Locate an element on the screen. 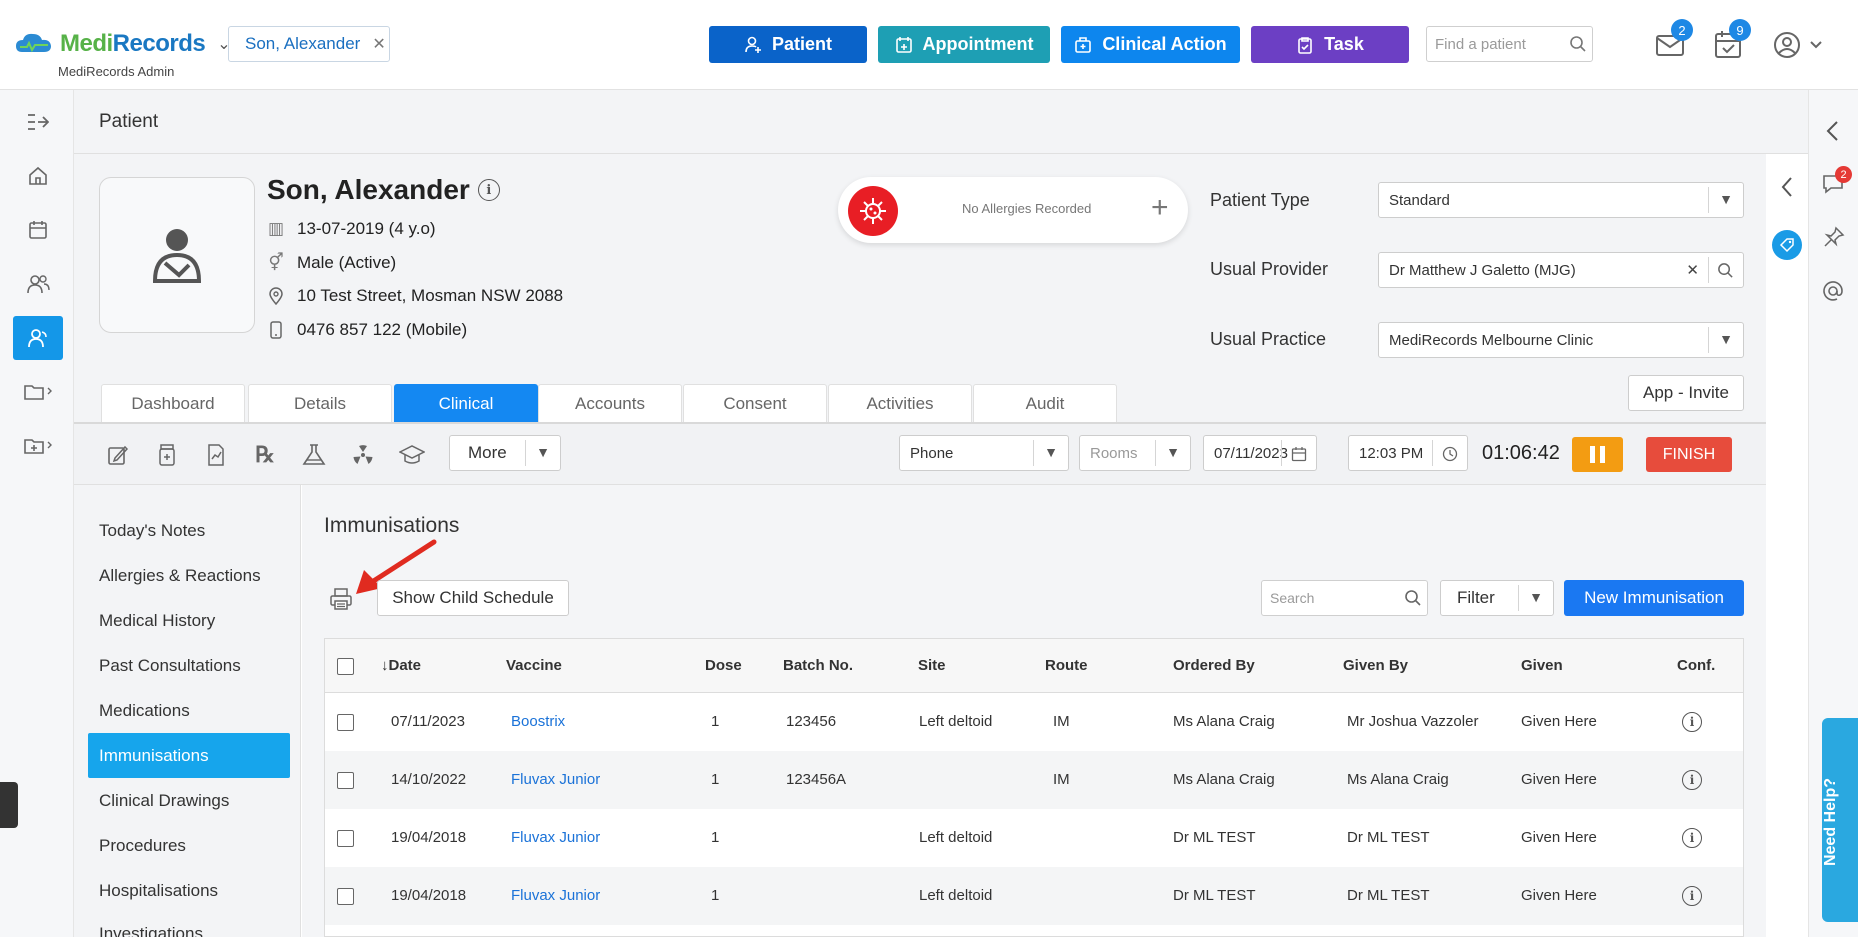 Image resolution: width=1858 pixels, height=937 pixels. patient-type-value: Standard is located at coordinates (1419, 200).